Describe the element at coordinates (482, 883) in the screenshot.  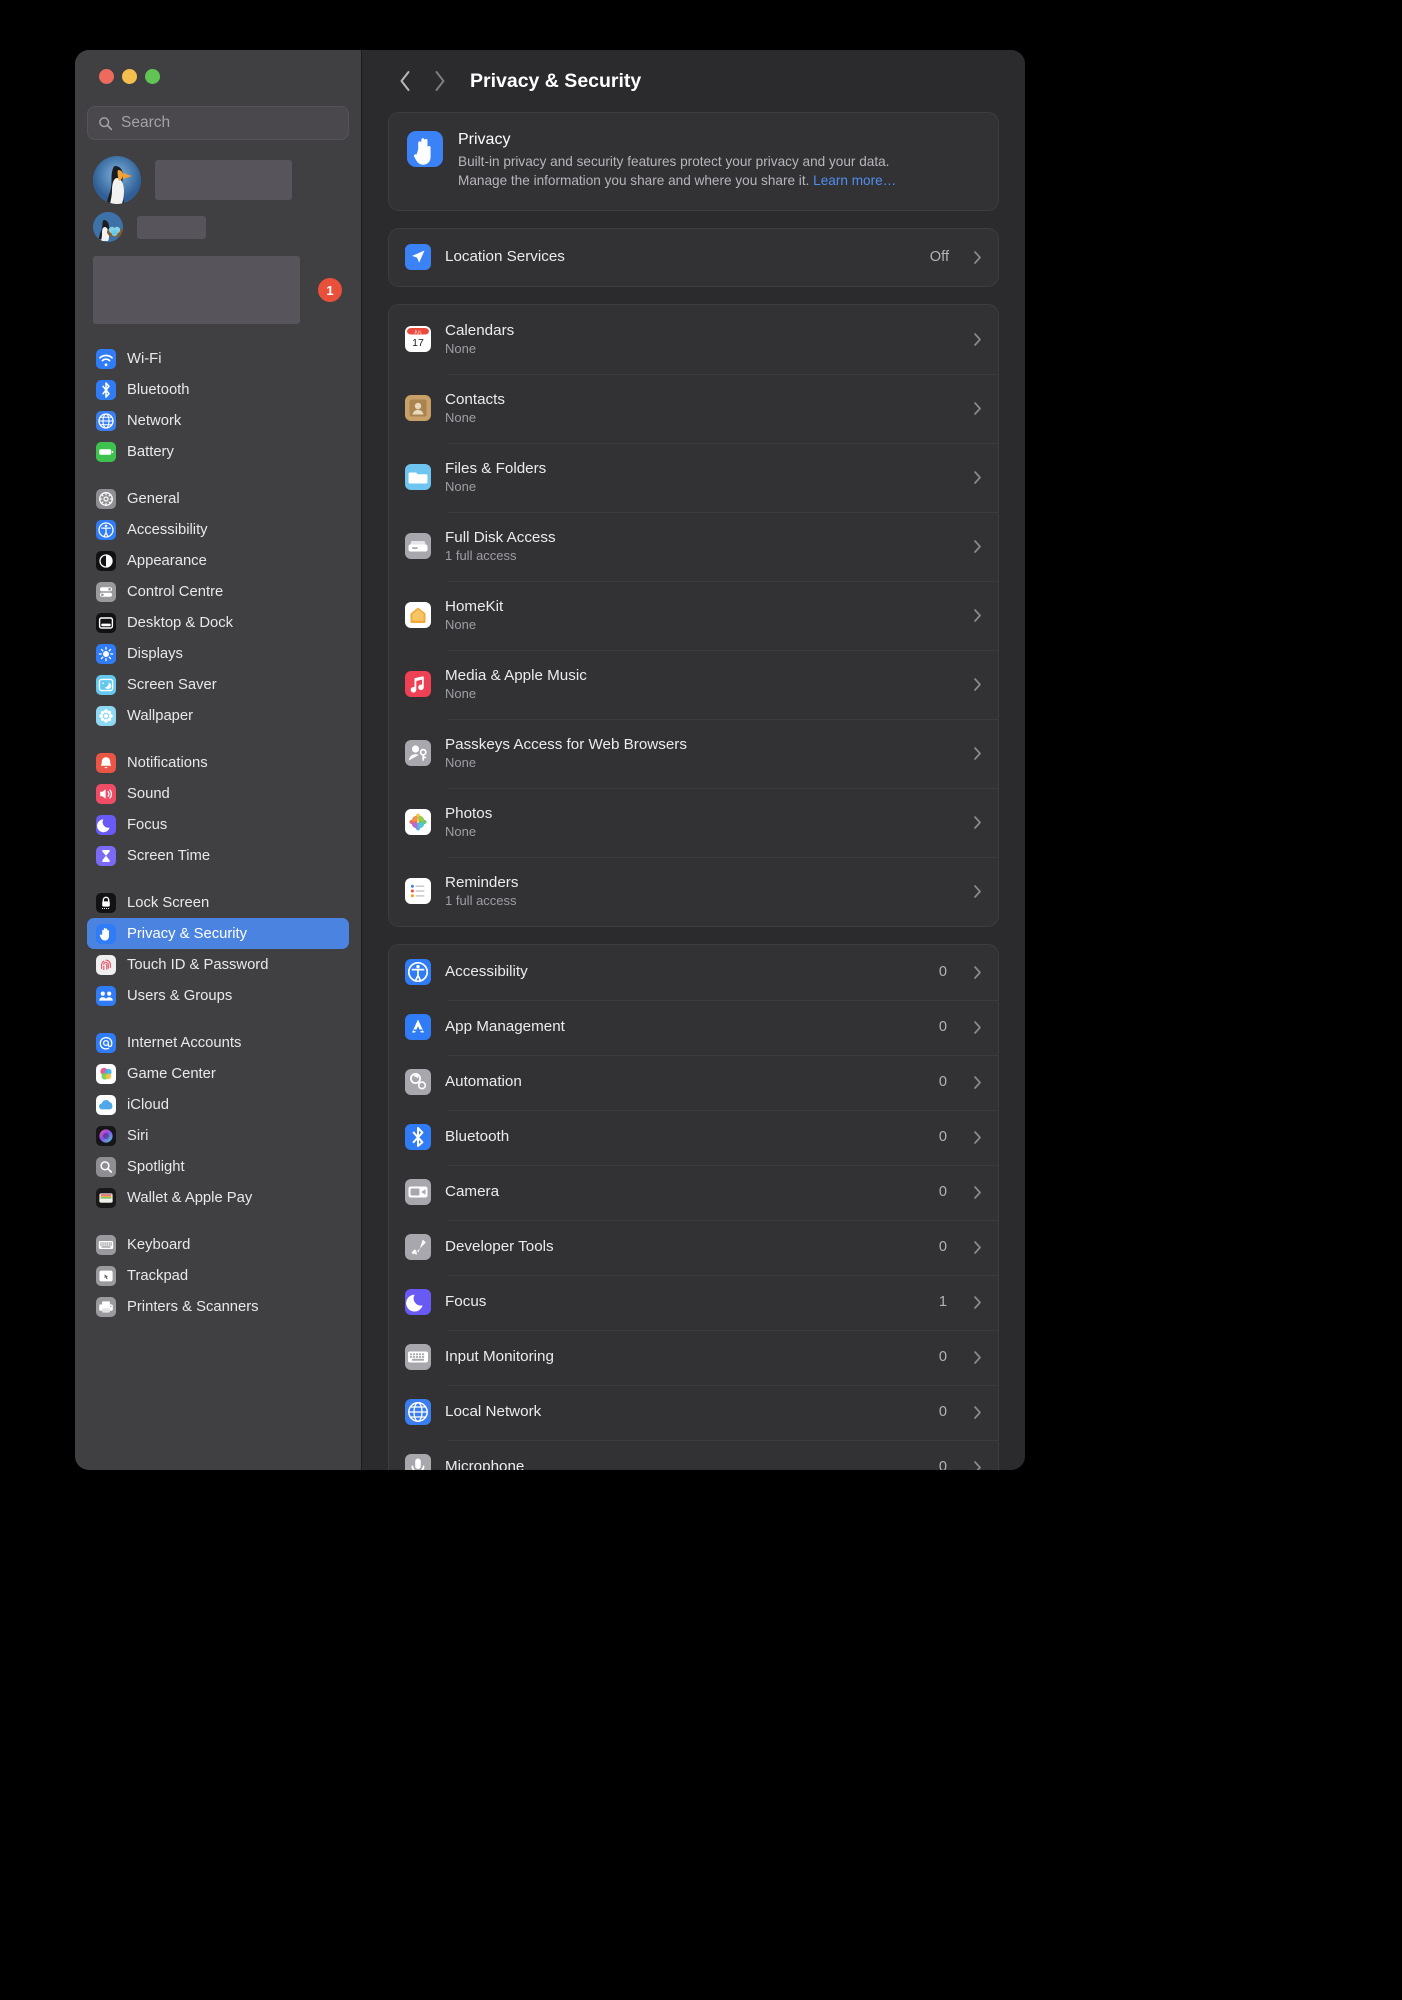
I see `row-label: Reminders` at that location.